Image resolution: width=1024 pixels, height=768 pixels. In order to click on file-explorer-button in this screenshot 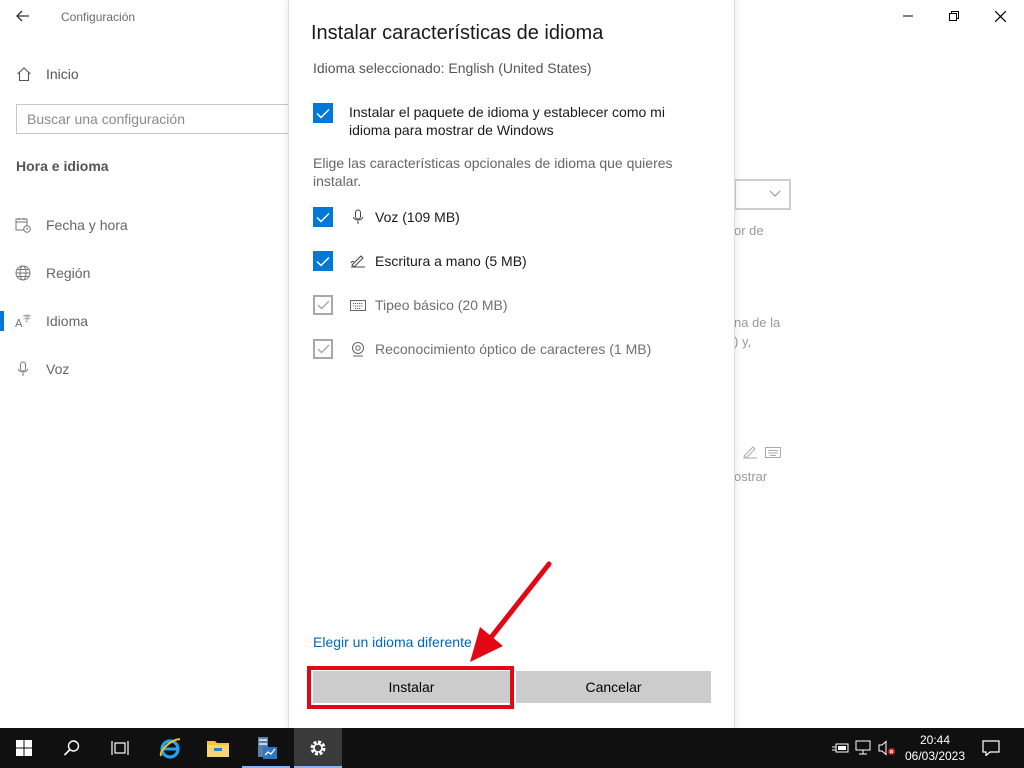, I will do `click(218, 748)`.